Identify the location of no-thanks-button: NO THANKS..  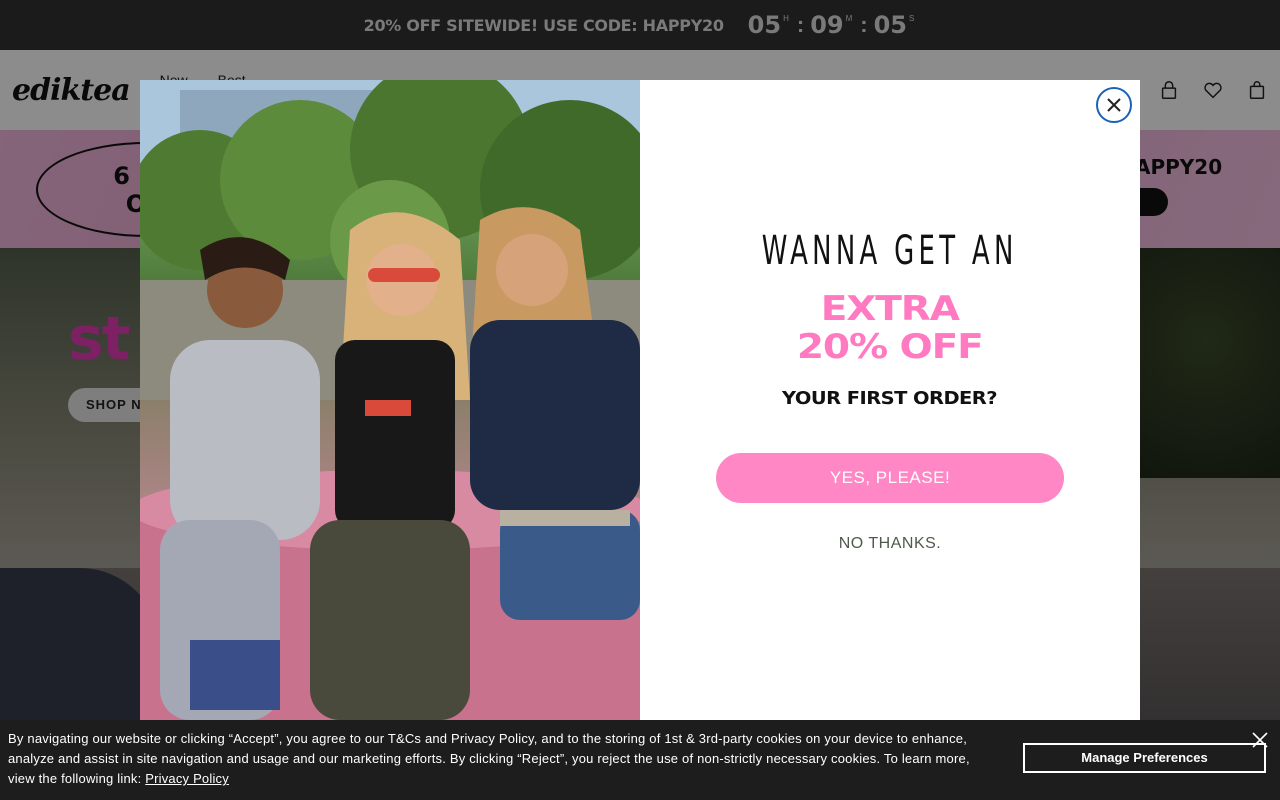
(890, 544).